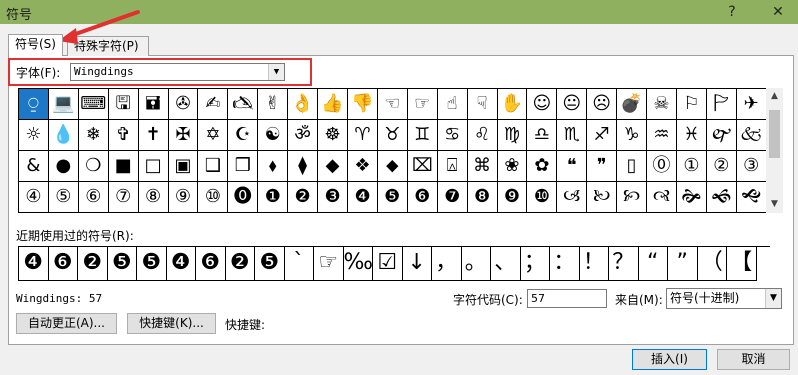 The width and height of the screenshot is (798, 375). Describe the element at coordinates (721, 197) in the screenshot. I see `symbol-cell: 🙜` at that location.